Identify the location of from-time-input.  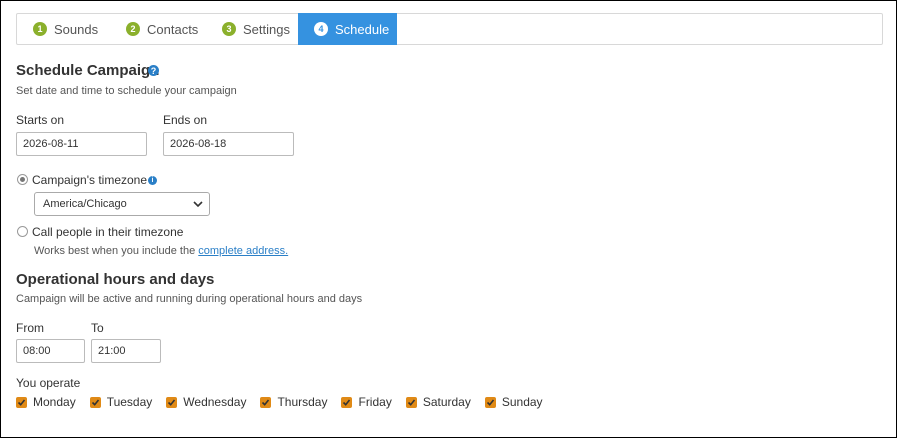
(50, 351).